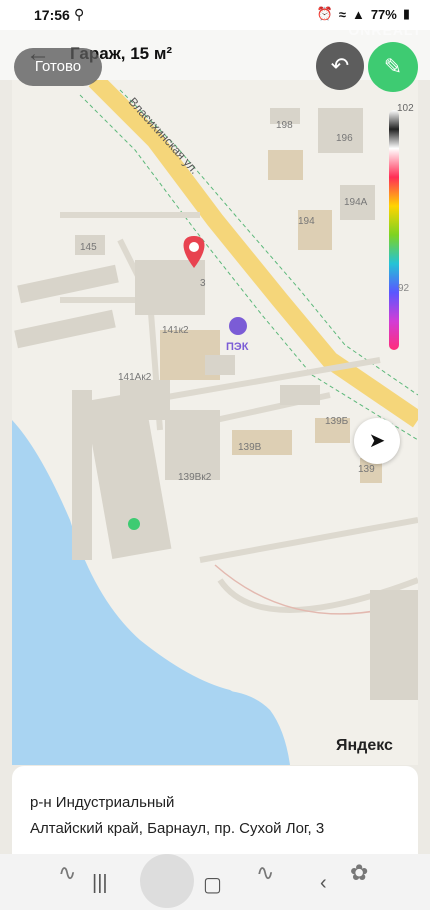  I want to click on green-dot-marker, so click(134, 524).